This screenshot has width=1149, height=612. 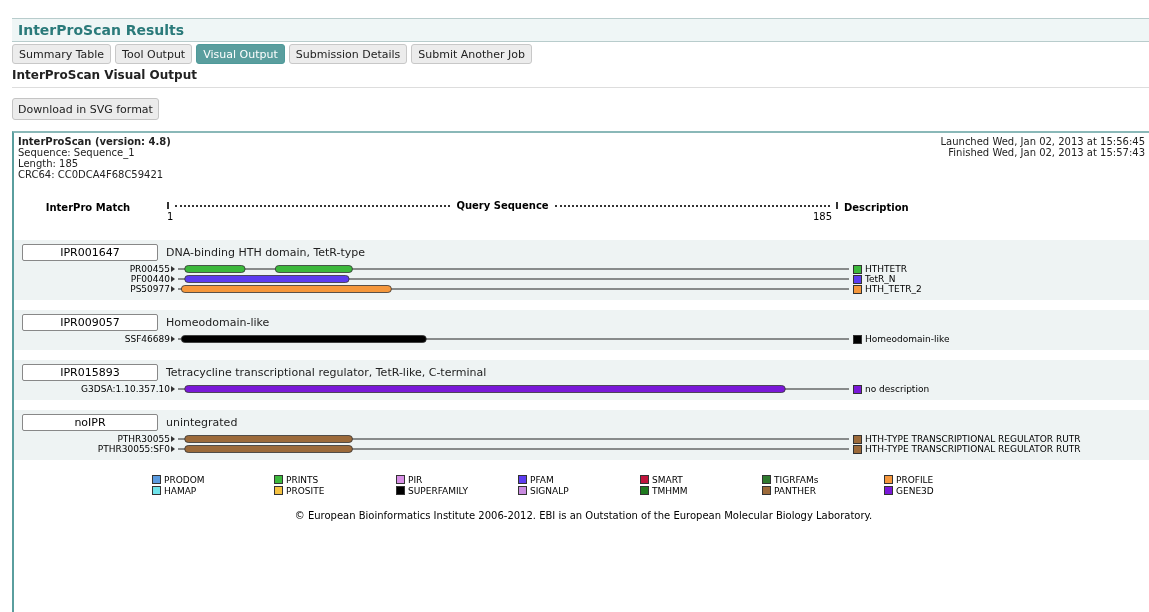 What do you see at coordinates (876, 207) in the screenshot?
I see `column-heading: Description` at bounding box center [876, 207].